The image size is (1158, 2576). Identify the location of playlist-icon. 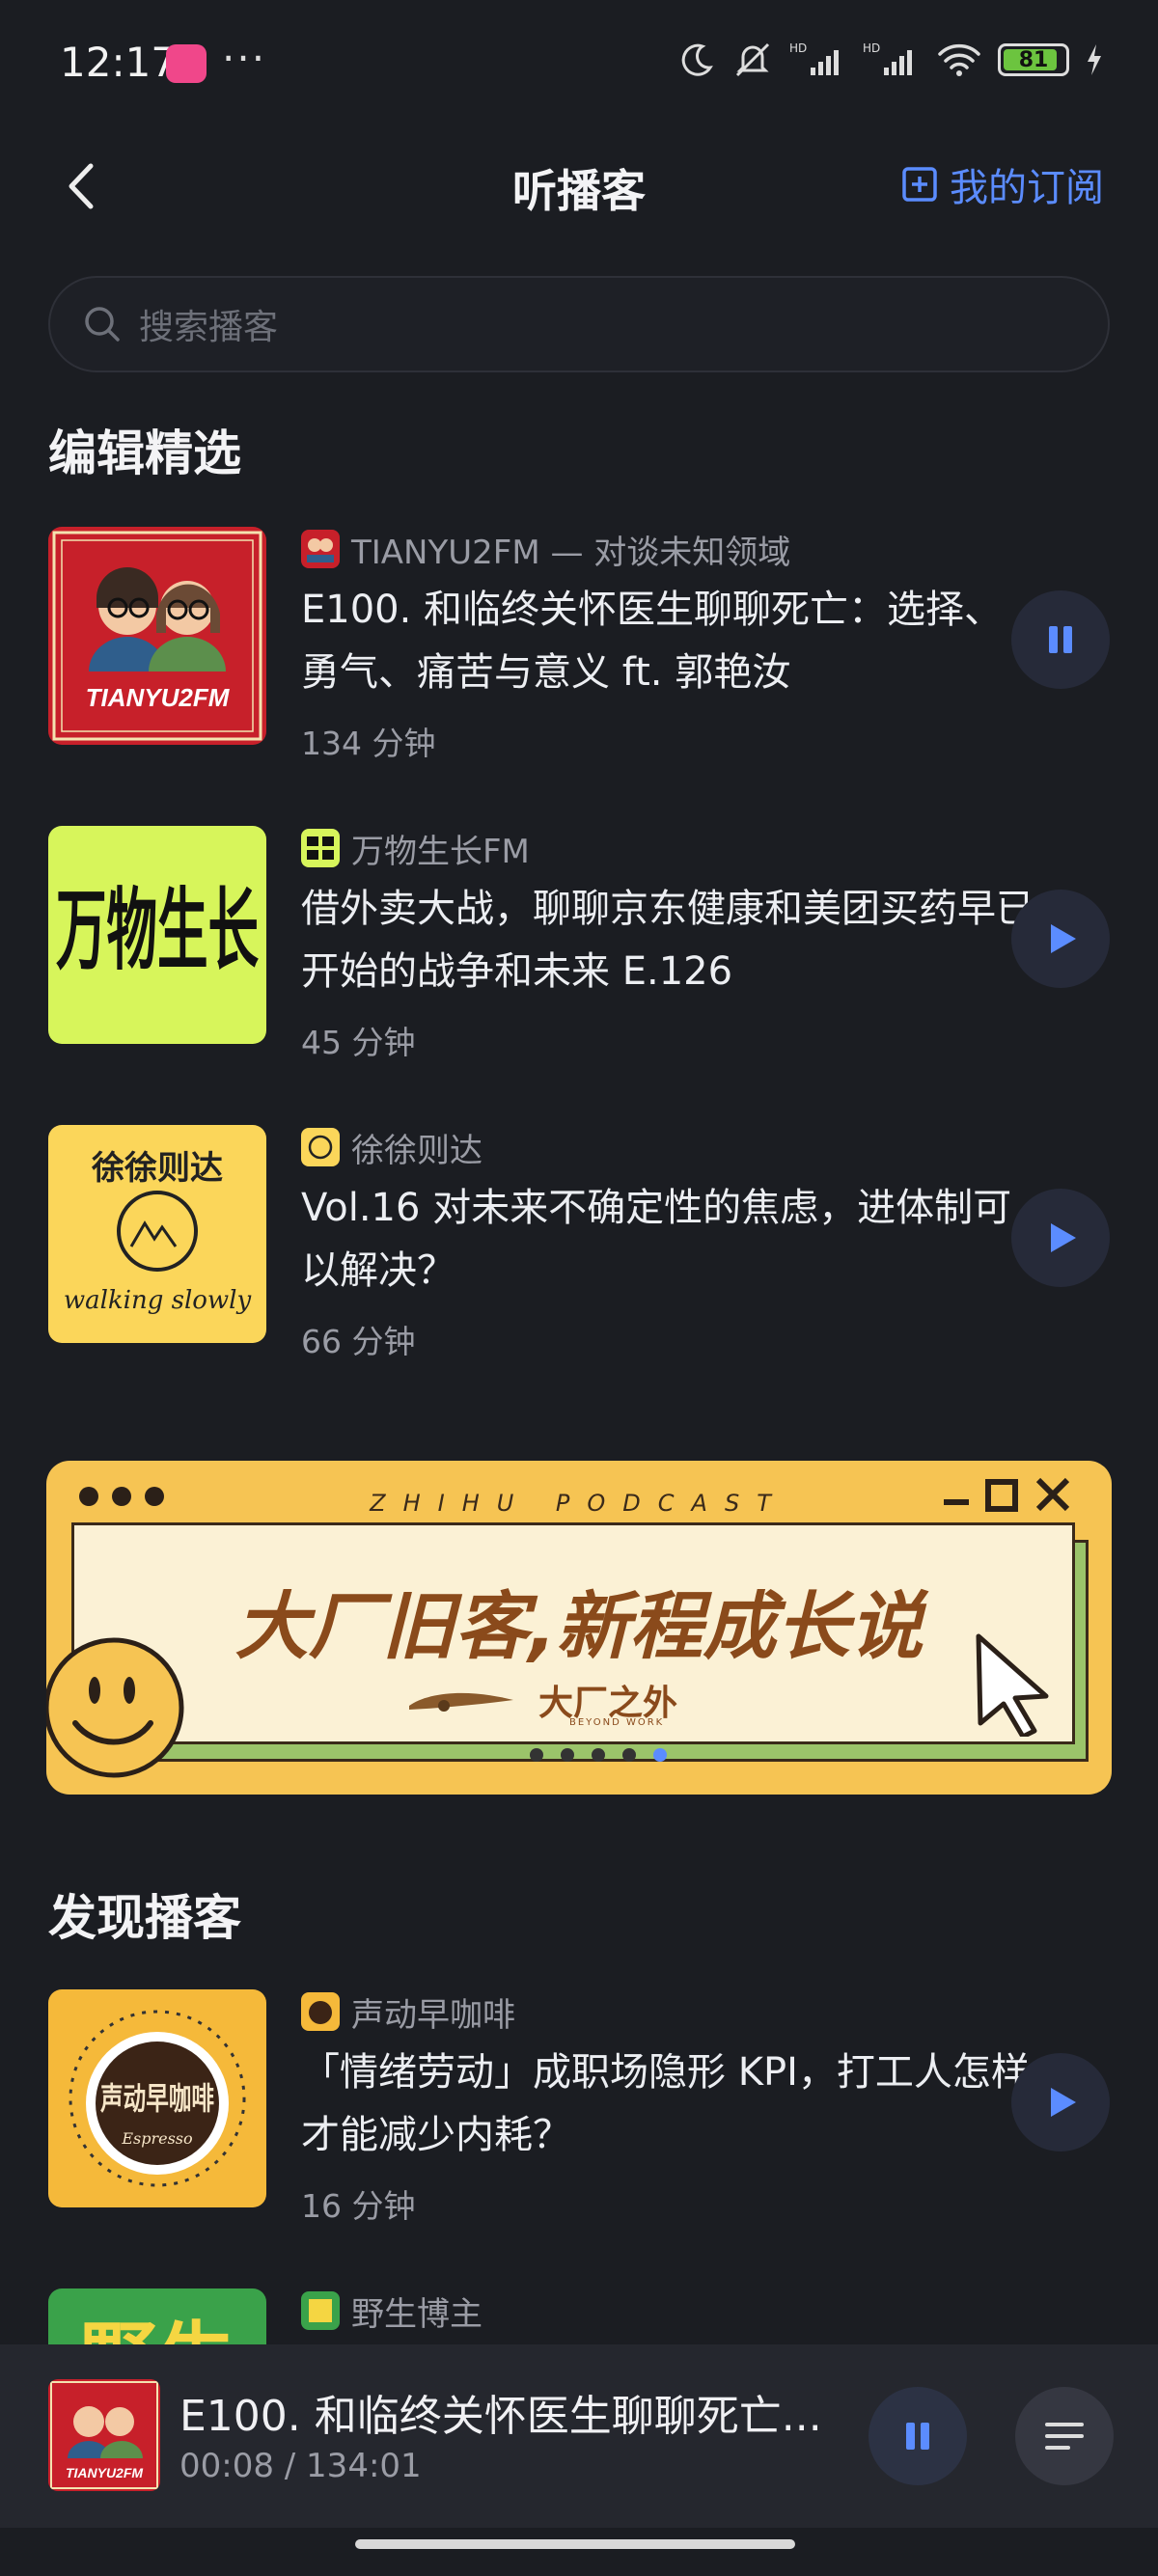
(1064, 2436).